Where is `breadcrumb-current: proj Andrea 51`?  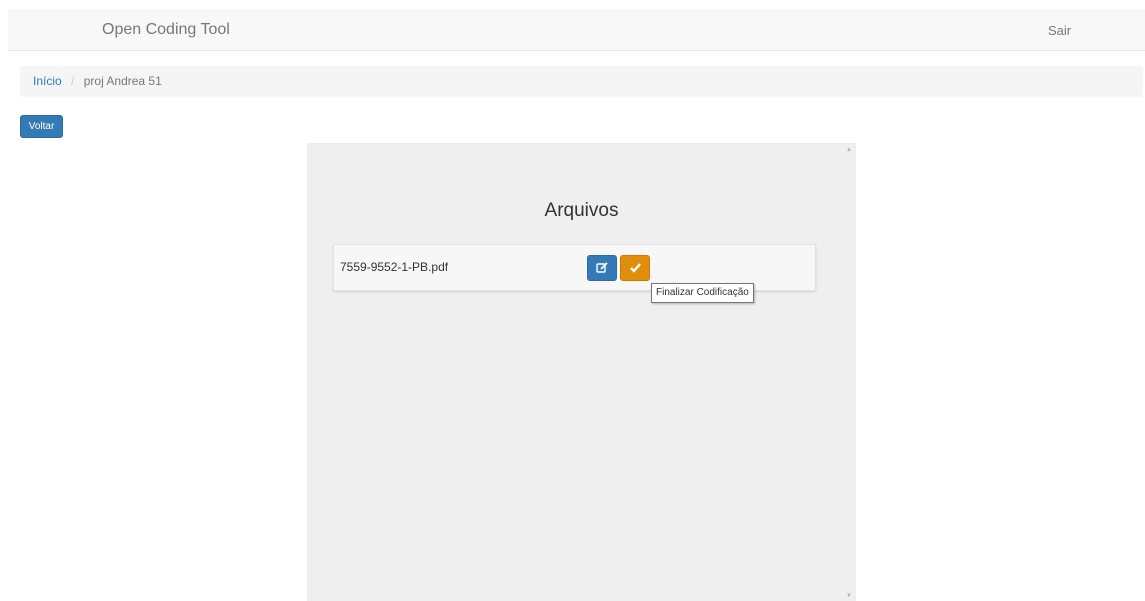 breadcrumb-current: proj Andrea 51 is located at coordinates (122, 81).